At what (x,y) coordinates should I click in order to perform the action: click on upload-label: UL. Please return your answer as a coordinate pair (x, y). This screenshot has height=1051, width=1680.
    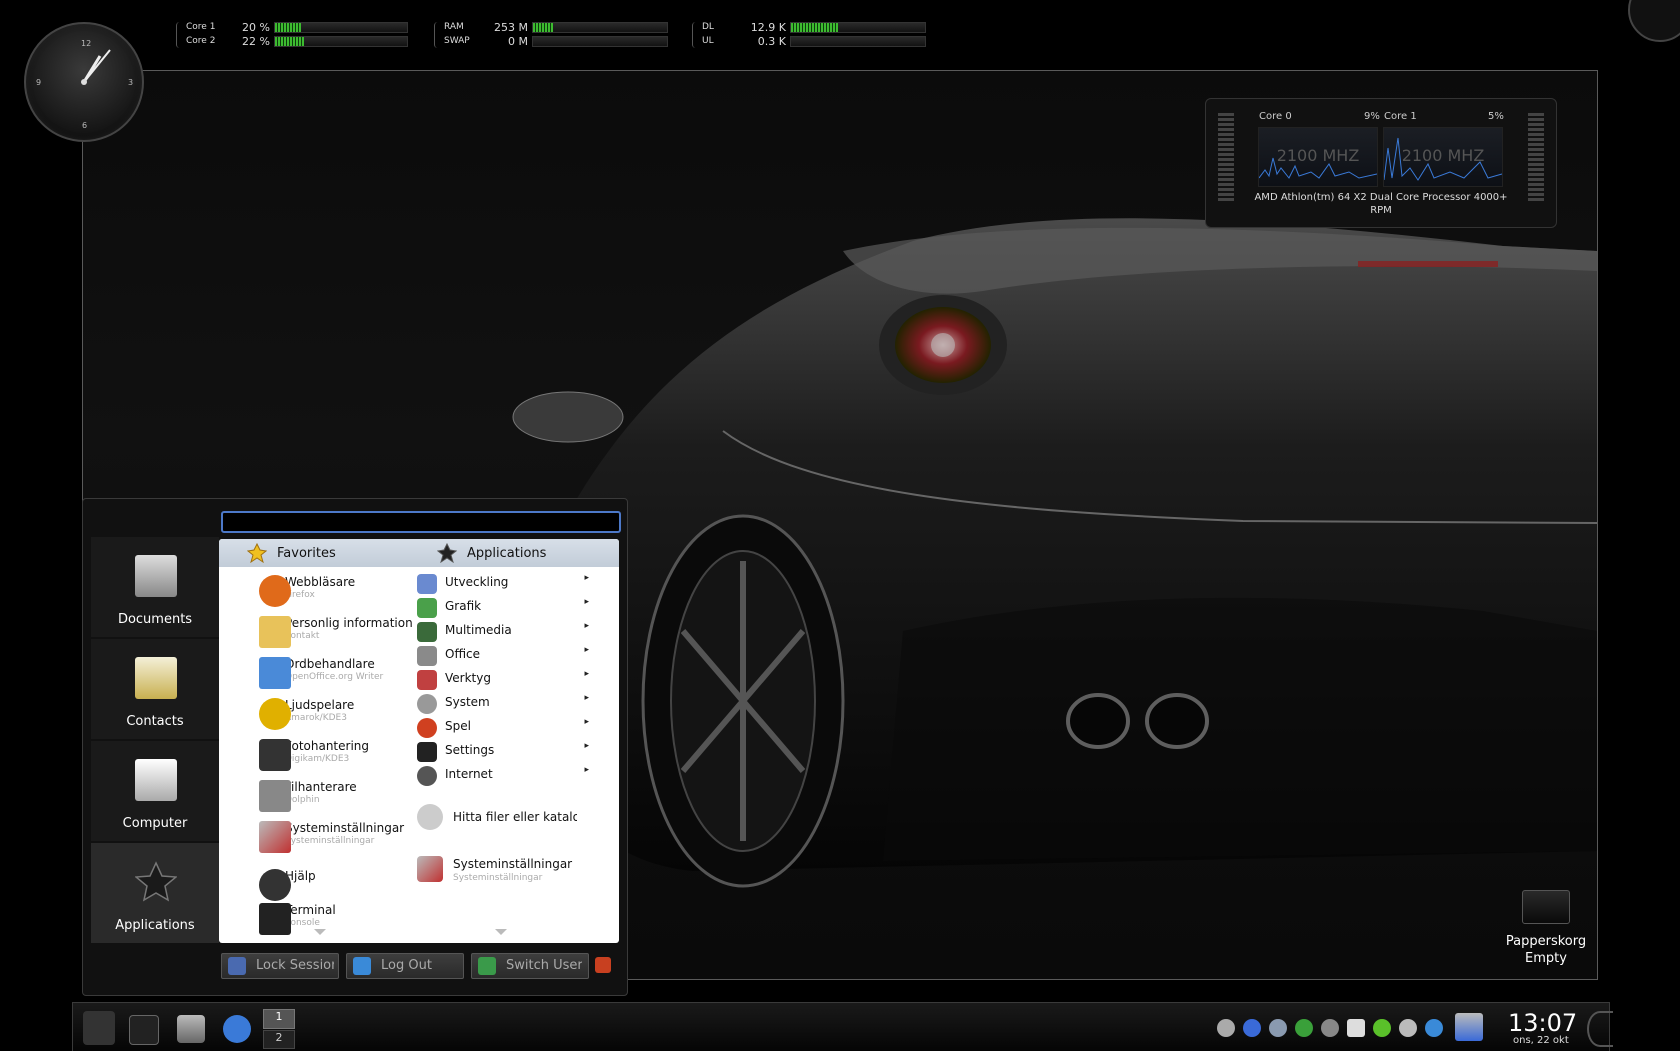
    Looking at the image, I should click on (708, 41).